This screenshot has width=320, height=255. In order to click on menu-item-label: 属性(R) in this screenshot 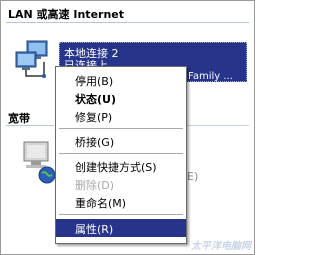, I will do `click(94, 229)`.